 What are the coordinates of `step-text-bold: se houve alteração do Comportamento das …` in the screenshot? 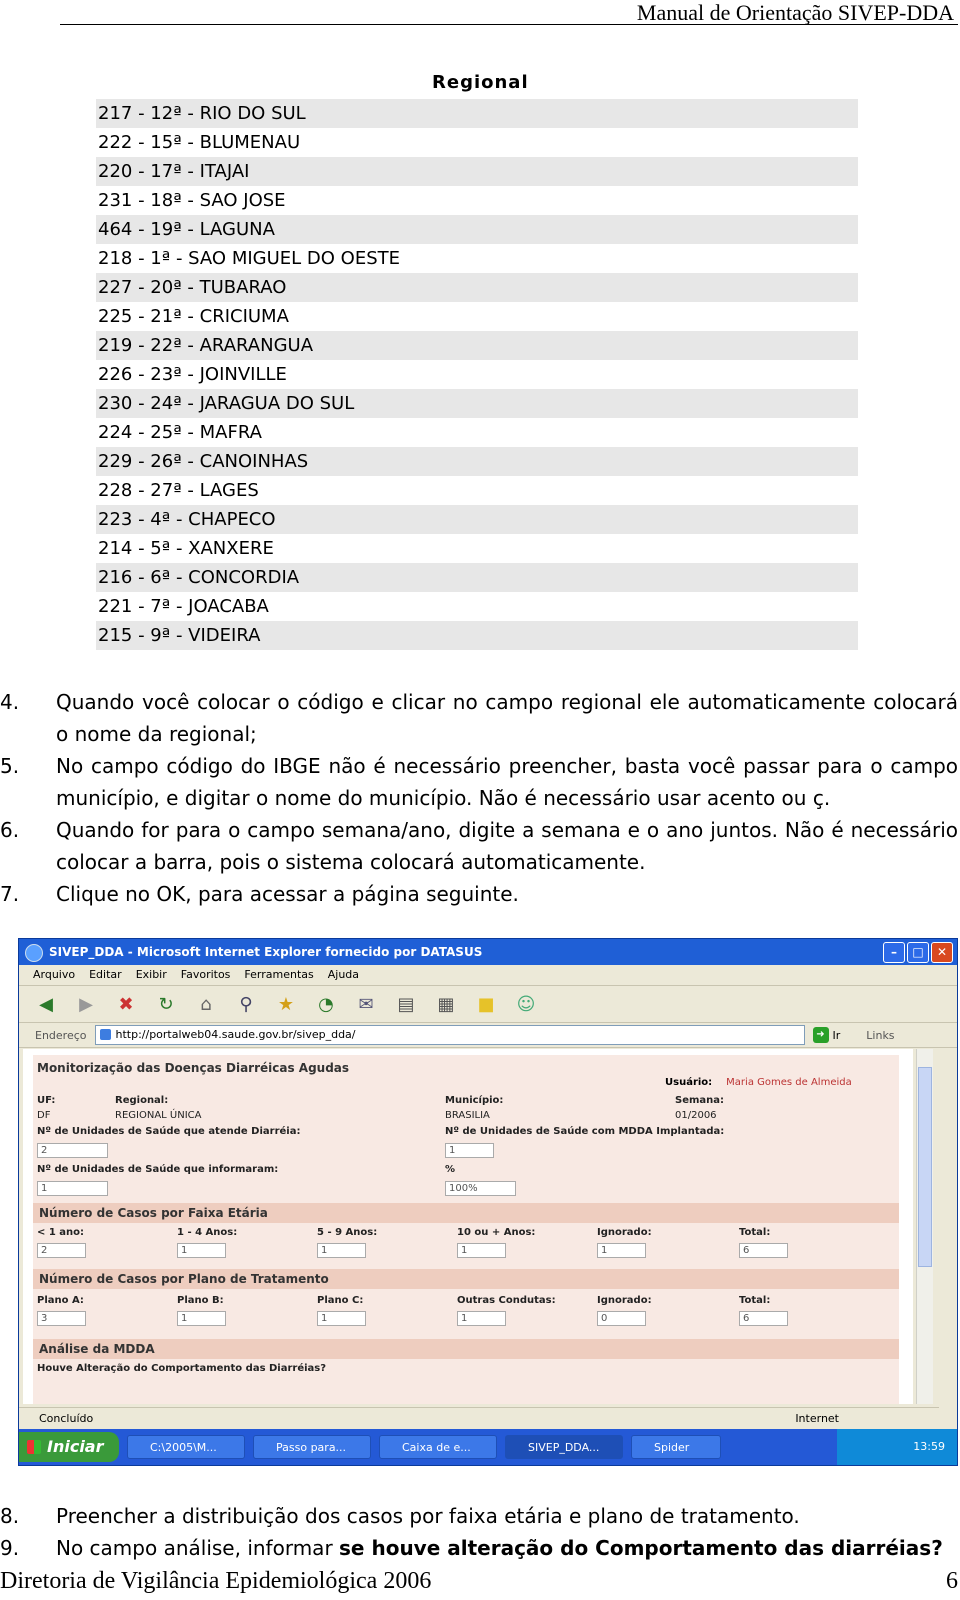 It's located at (641, 1548).